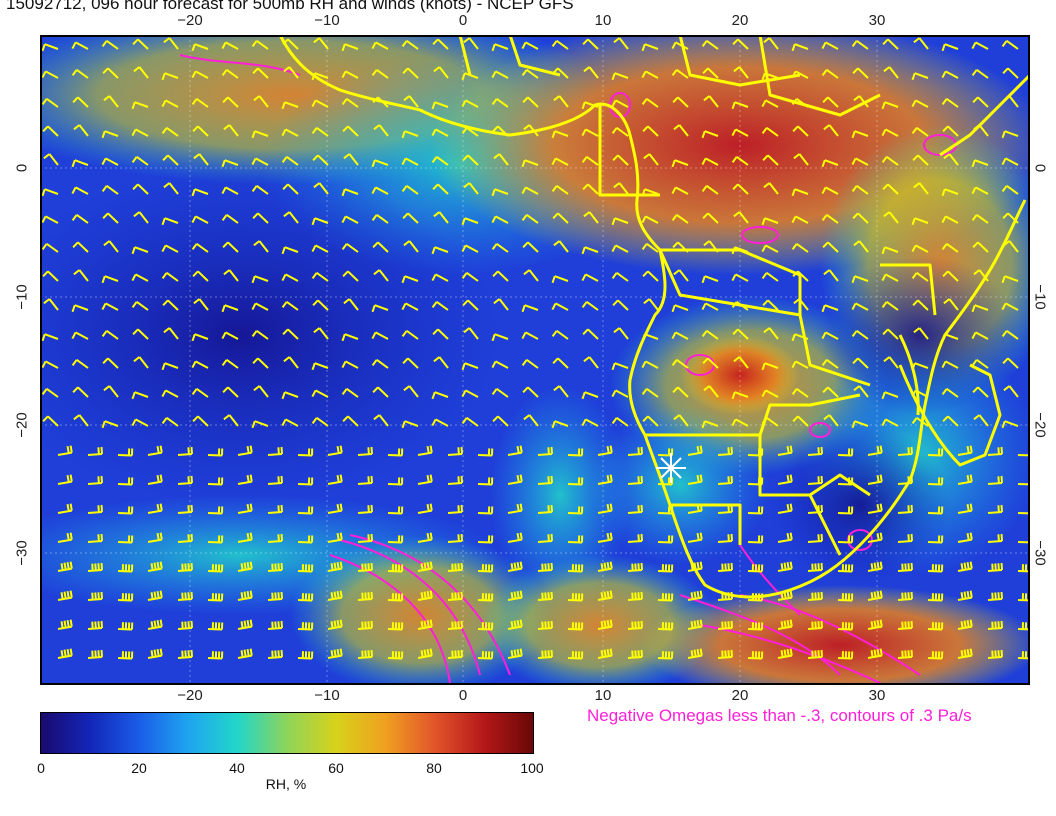 Image resolution: width=1056 pixels, height=816 pixels. I want to click on top-tick: 0, so click(463, 20).